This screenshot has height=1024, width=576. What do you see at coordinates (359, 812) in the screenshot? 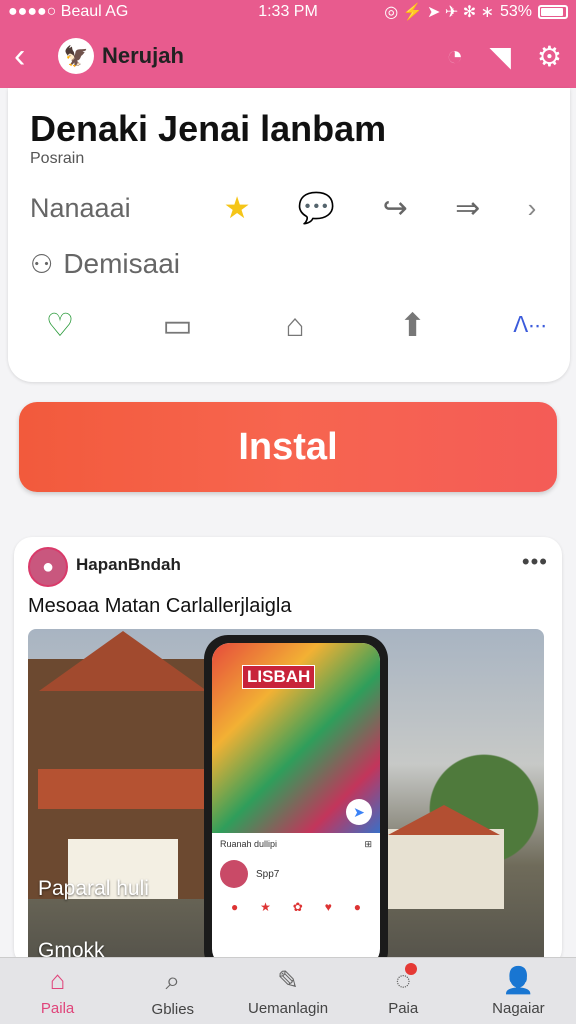
I see `send-icon: ➤` at bounding box center [359, 812].